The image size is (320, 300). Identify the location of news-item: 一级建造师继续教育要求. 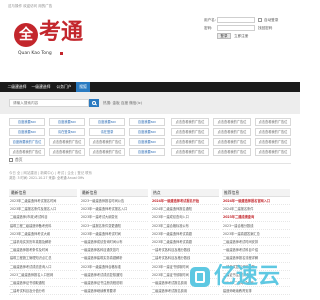
(114, 291).